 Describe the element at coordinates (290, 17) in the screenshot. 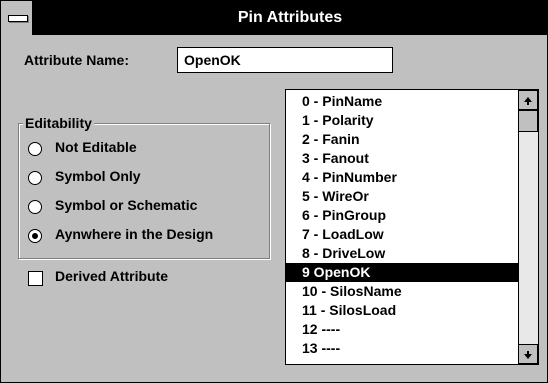

I see `window-title: Pin Attributes` at that location.